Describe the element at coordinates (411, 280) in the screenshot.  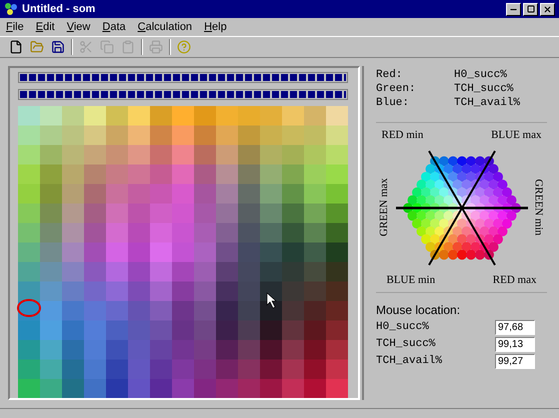
I see `wheel-label: BLUE min` at that location.